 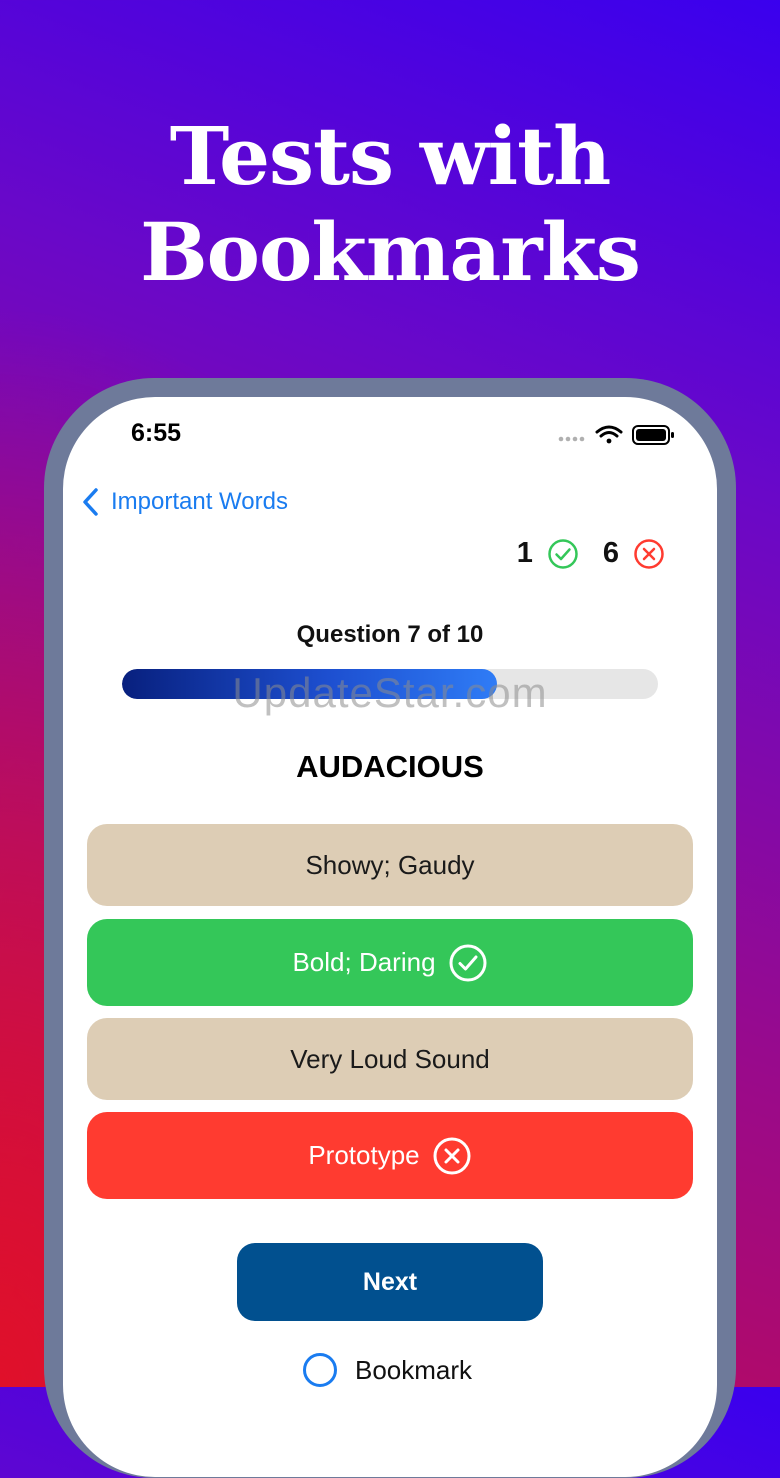 I want to click on answer-option-label: Bold; Daring, so click(x=364, y=962).